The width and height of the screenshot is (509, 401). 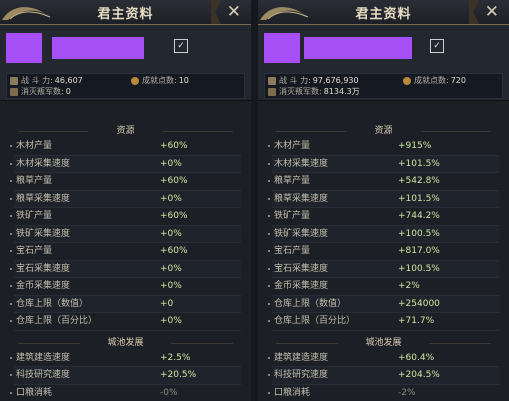 I want to click on list-item: 宝石采集速度 +100.5%, so click(x=383, y=269).